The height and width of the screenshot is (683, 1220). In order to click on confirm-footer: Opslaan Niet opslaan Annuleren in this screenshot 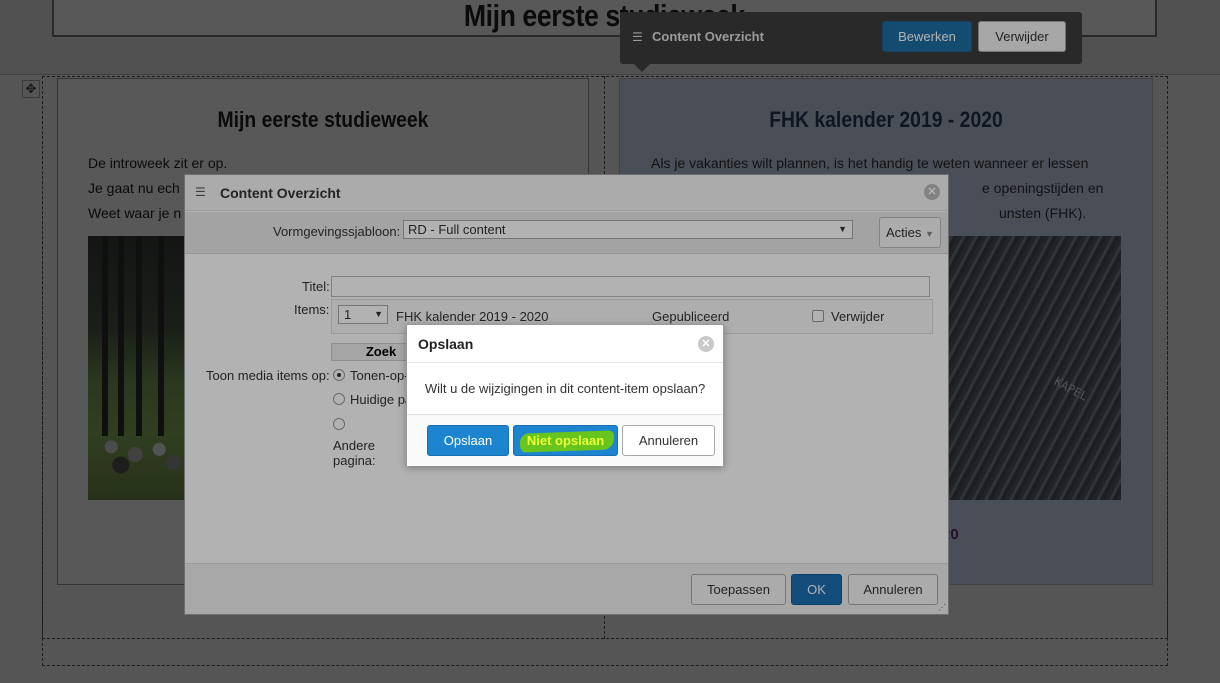, I will do `click(565, 440)`.